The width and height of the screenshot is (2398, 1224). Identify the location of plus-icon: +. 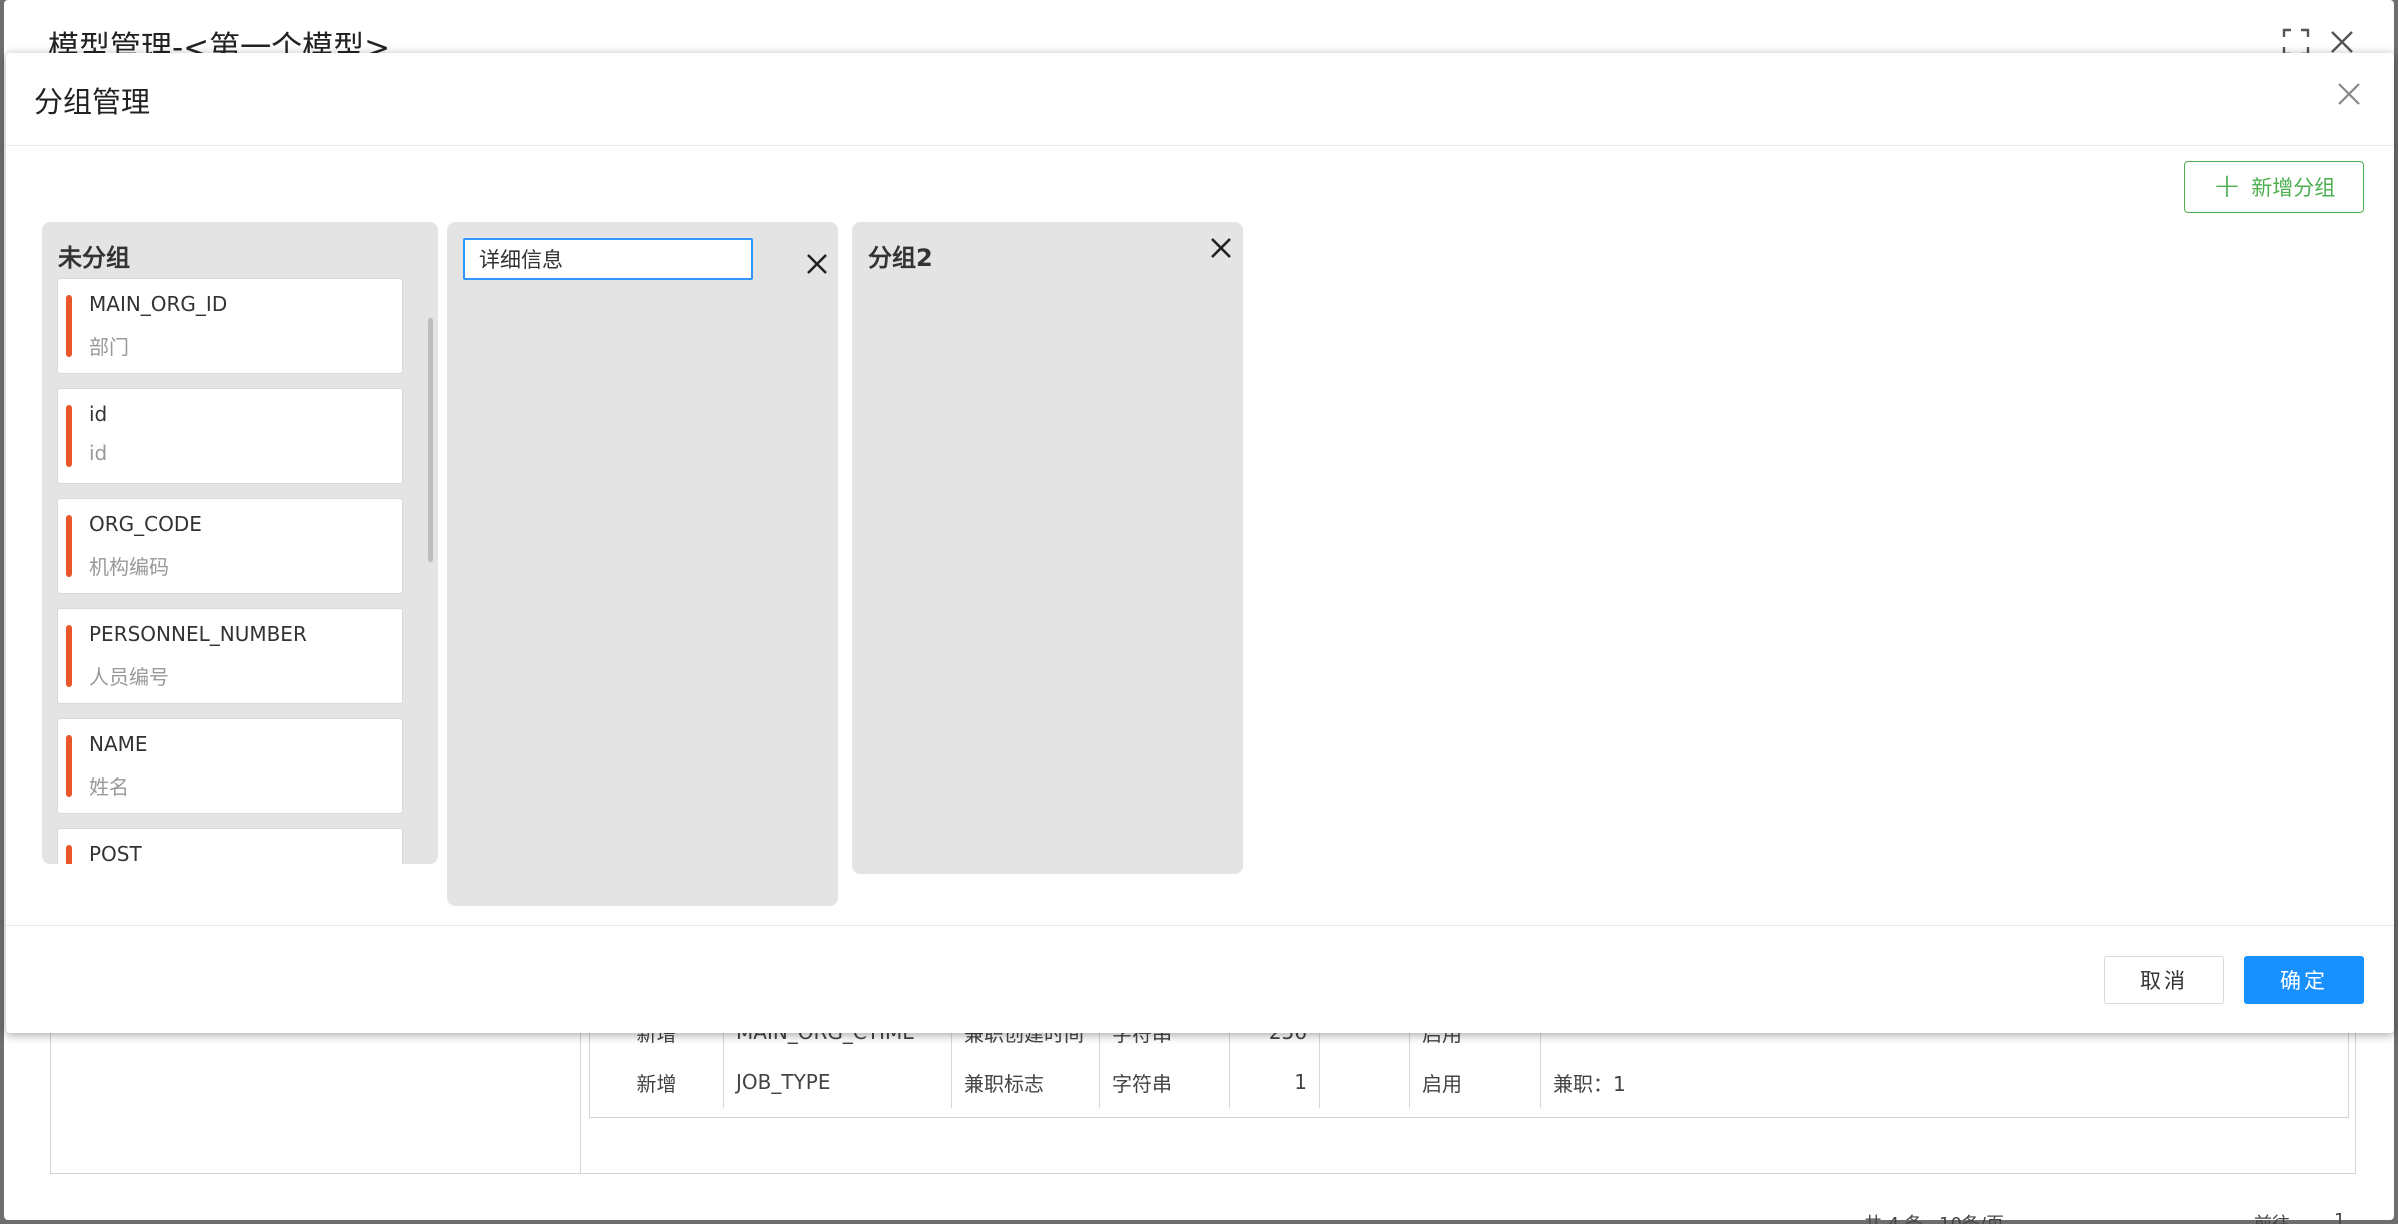
(2227, 185).